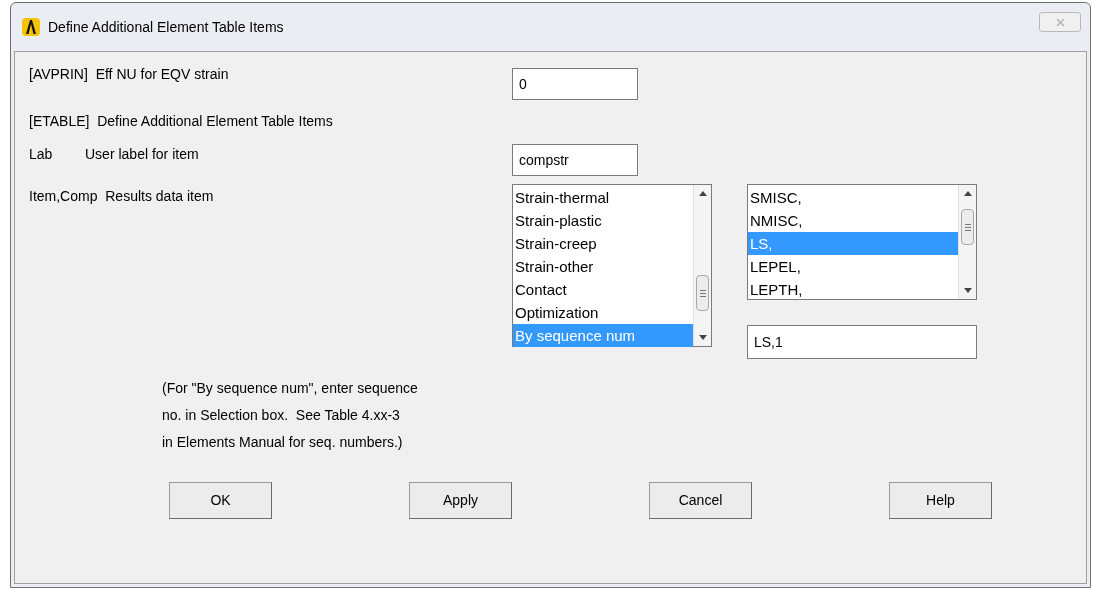  Describe the element at coordinates (853, 266) in the screenshot. I see `list-item: LEPEL,` at that location.